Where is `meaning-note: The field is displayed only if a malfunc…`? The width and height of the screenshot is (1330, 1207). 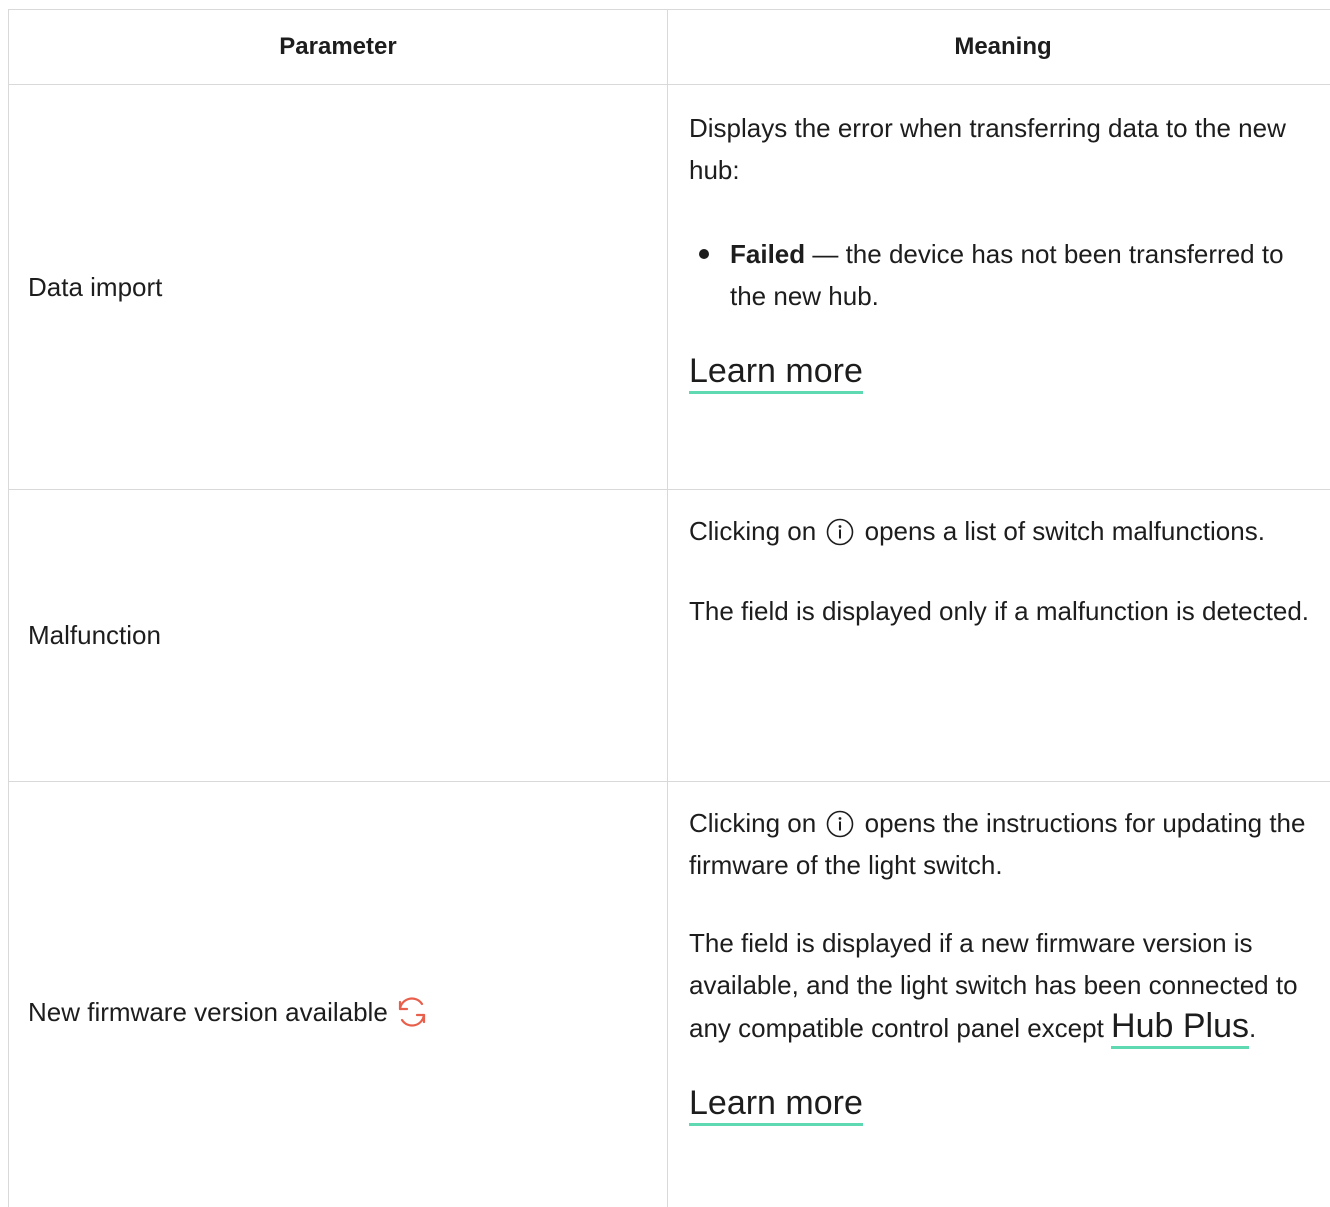
meaning-note: The field is displayed only if a malfunc… is located at coordinates (999, 611).